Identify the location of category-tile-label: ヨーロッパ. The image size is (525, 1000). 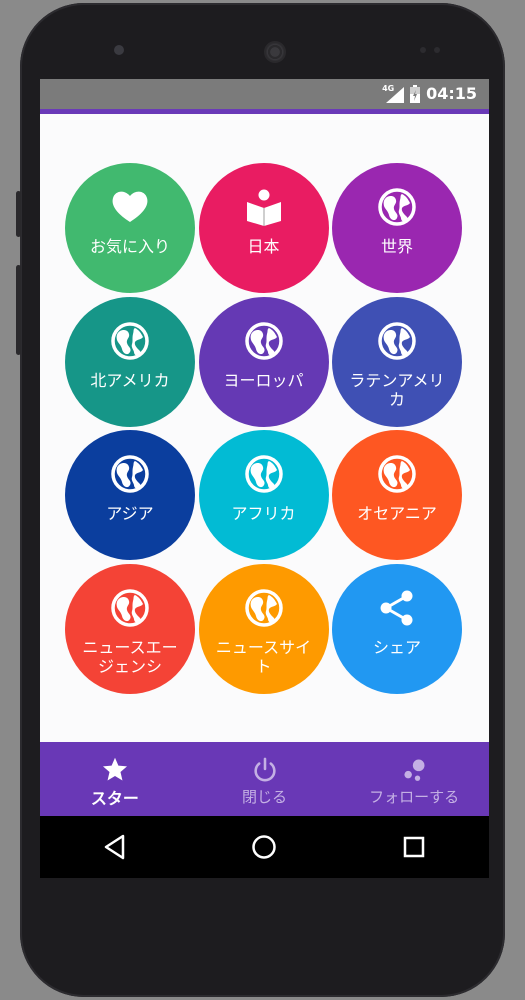
(263, 380).